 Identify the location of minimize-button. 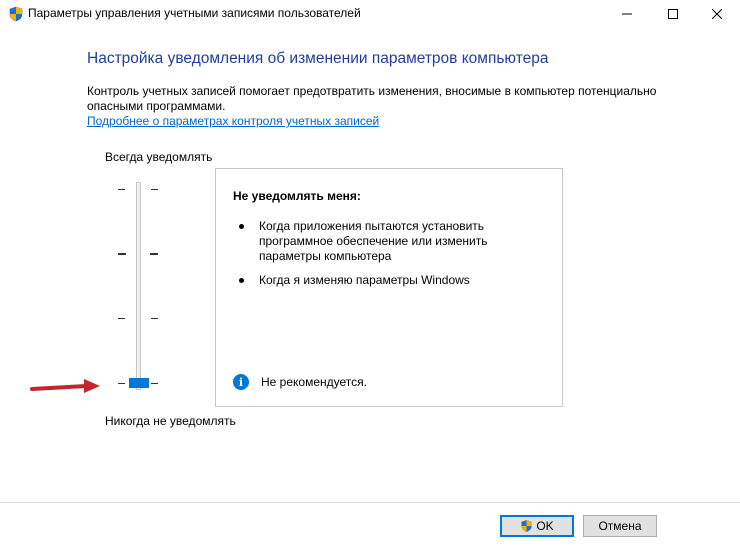
(627, 14).